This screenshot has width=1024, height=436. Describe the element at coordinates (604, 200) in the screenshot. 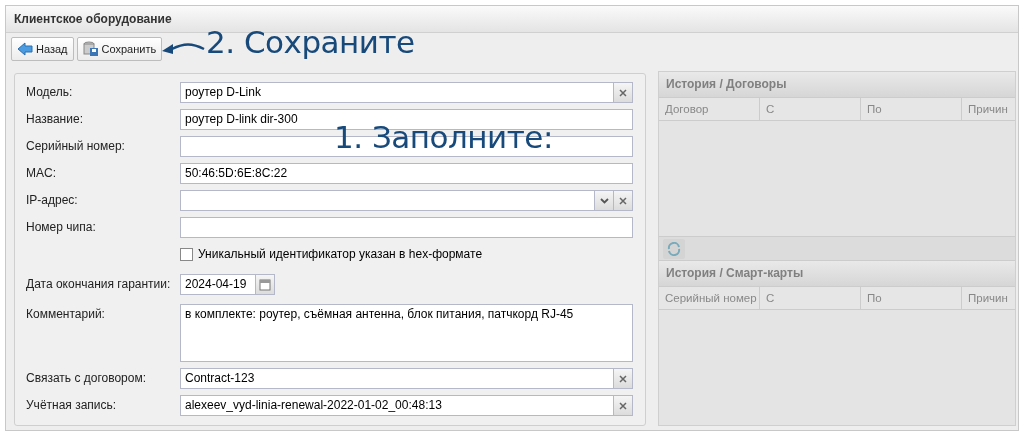

I see `chevron-down-icon` at that location.